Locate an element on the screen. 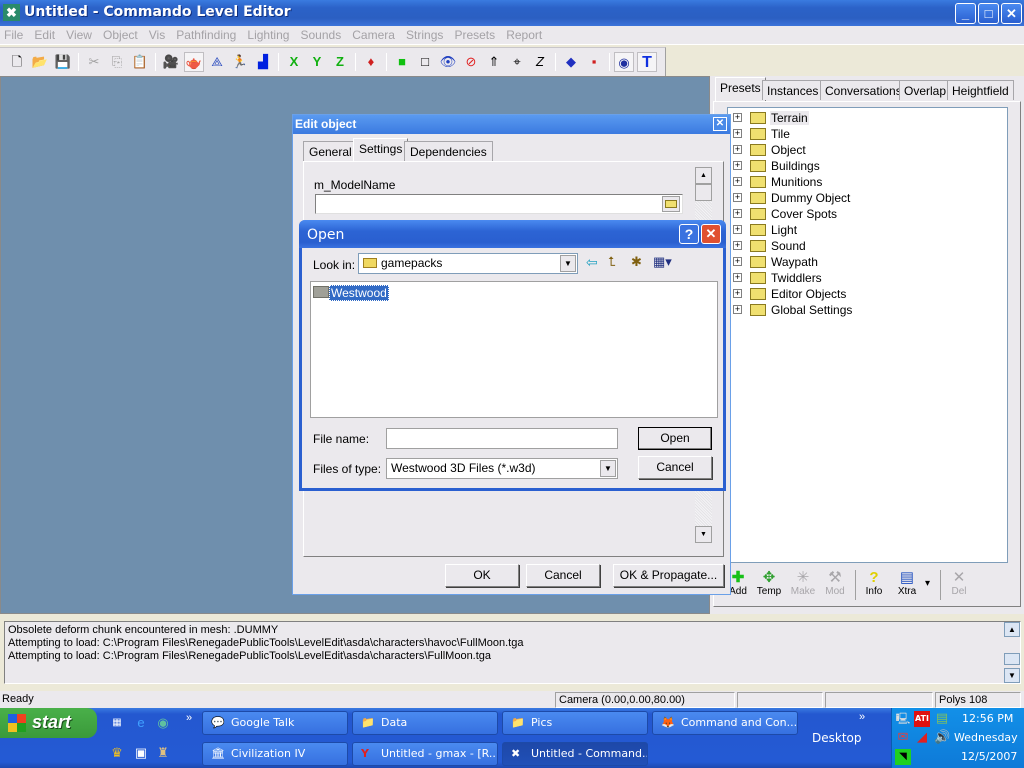 The height and width of the screenshot is (768, 1024). help-icon: ? is located at coordinates (689, 234).